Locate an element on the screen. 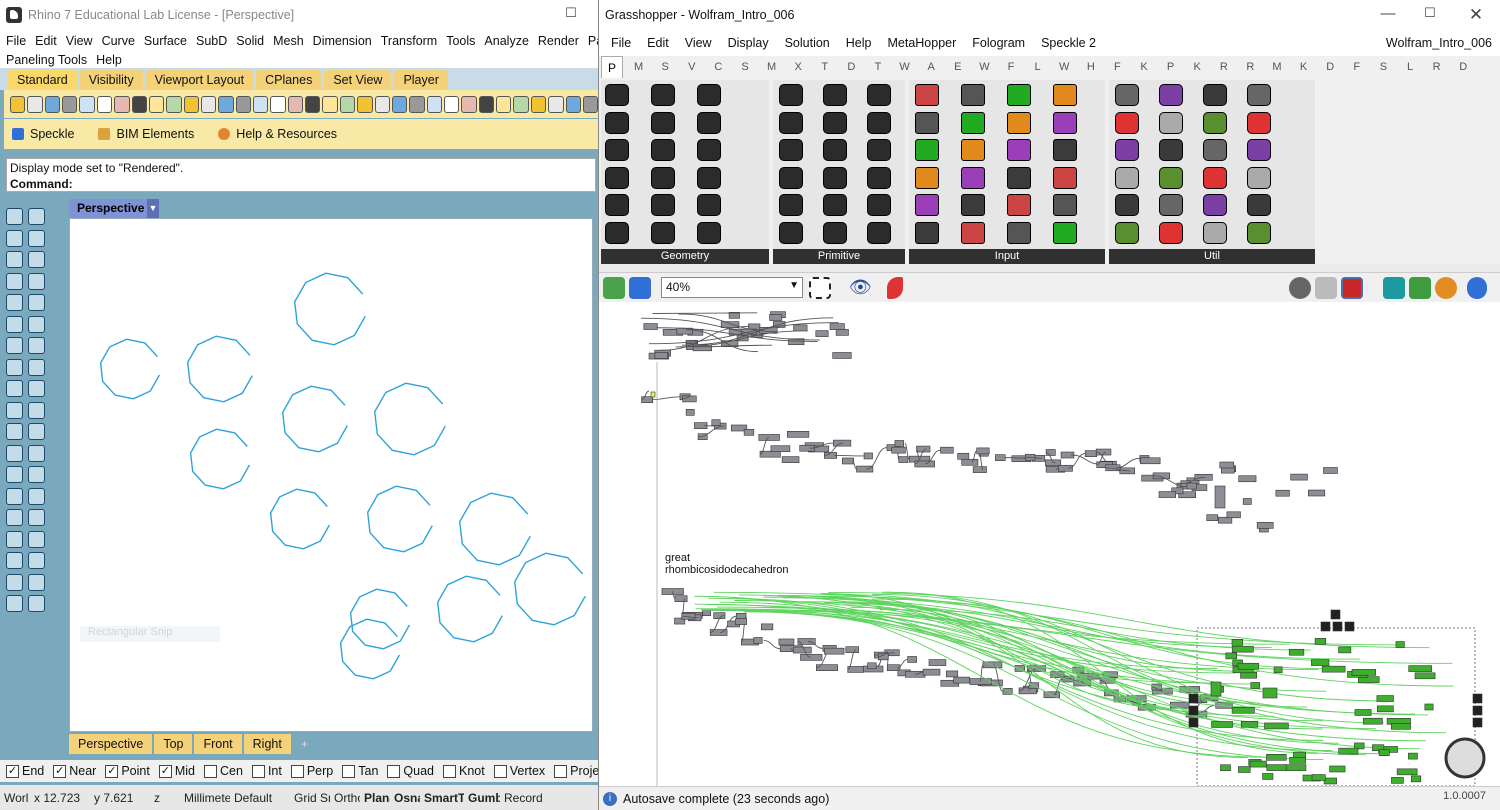 Image resolution: width=1500 pixels, height=810 pixels. add-view-tab-button: + is located at coordinates (304, 744).